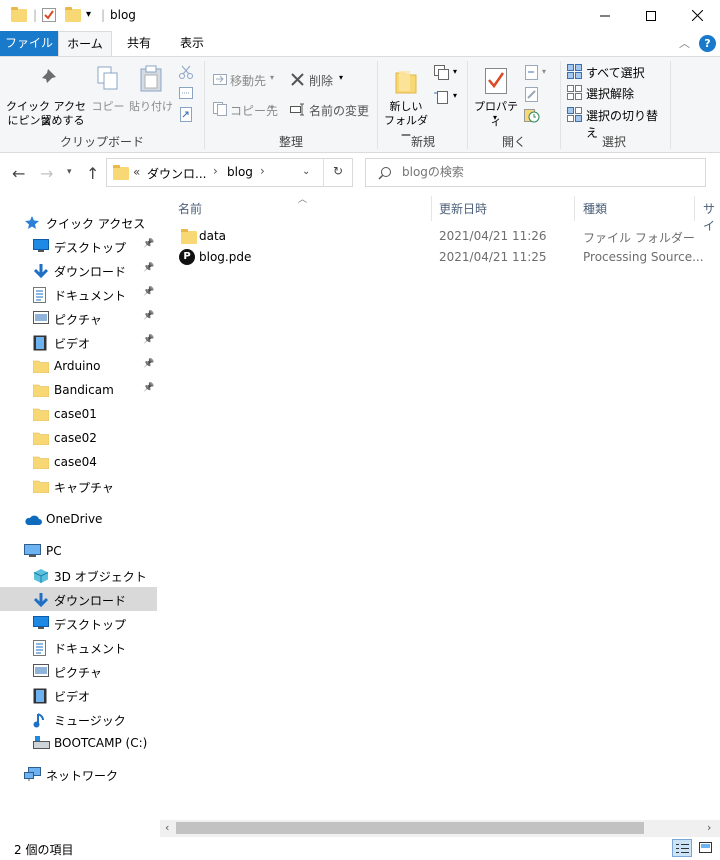 This screenshot has width=720, height=860. Describe the element at coordinates (240, 172) in the screenshot. I see `breadcrumb-blog: blog` at that location.